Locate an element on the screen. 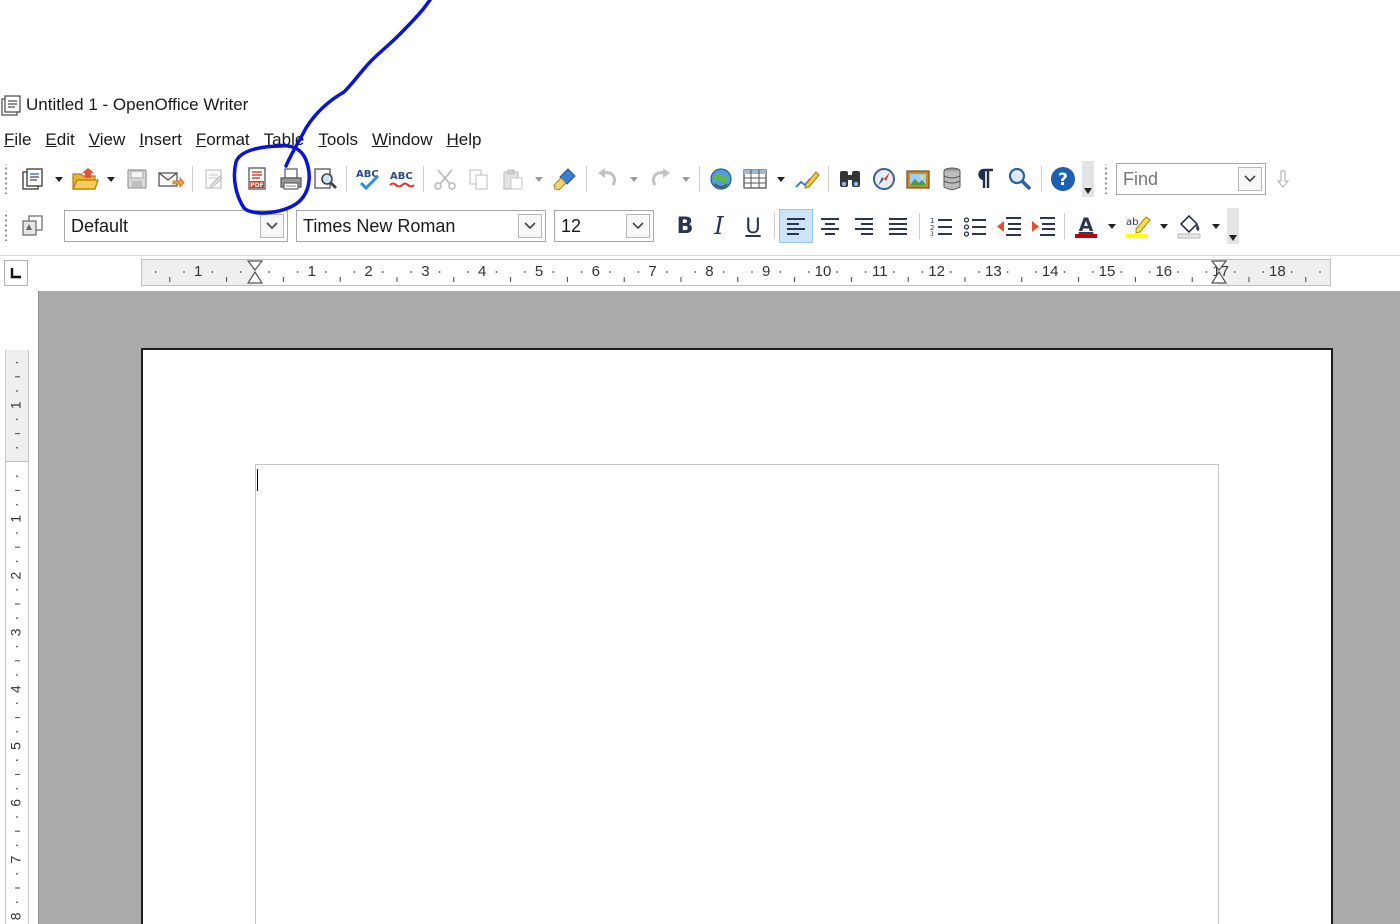 The height and width of the screenshot is (924, 1400). cut-button is located at coordinates (445, 179).